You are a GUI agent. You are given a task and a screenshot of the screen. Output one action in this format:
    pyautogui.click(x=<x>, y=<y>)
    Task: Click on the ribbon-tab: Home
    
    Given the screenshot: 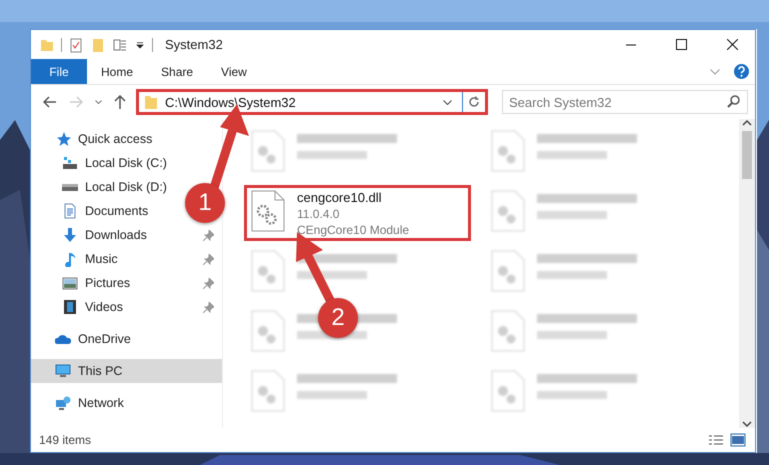 What is the action you would take?
    pyautogui.click(x=117, y=71)
    